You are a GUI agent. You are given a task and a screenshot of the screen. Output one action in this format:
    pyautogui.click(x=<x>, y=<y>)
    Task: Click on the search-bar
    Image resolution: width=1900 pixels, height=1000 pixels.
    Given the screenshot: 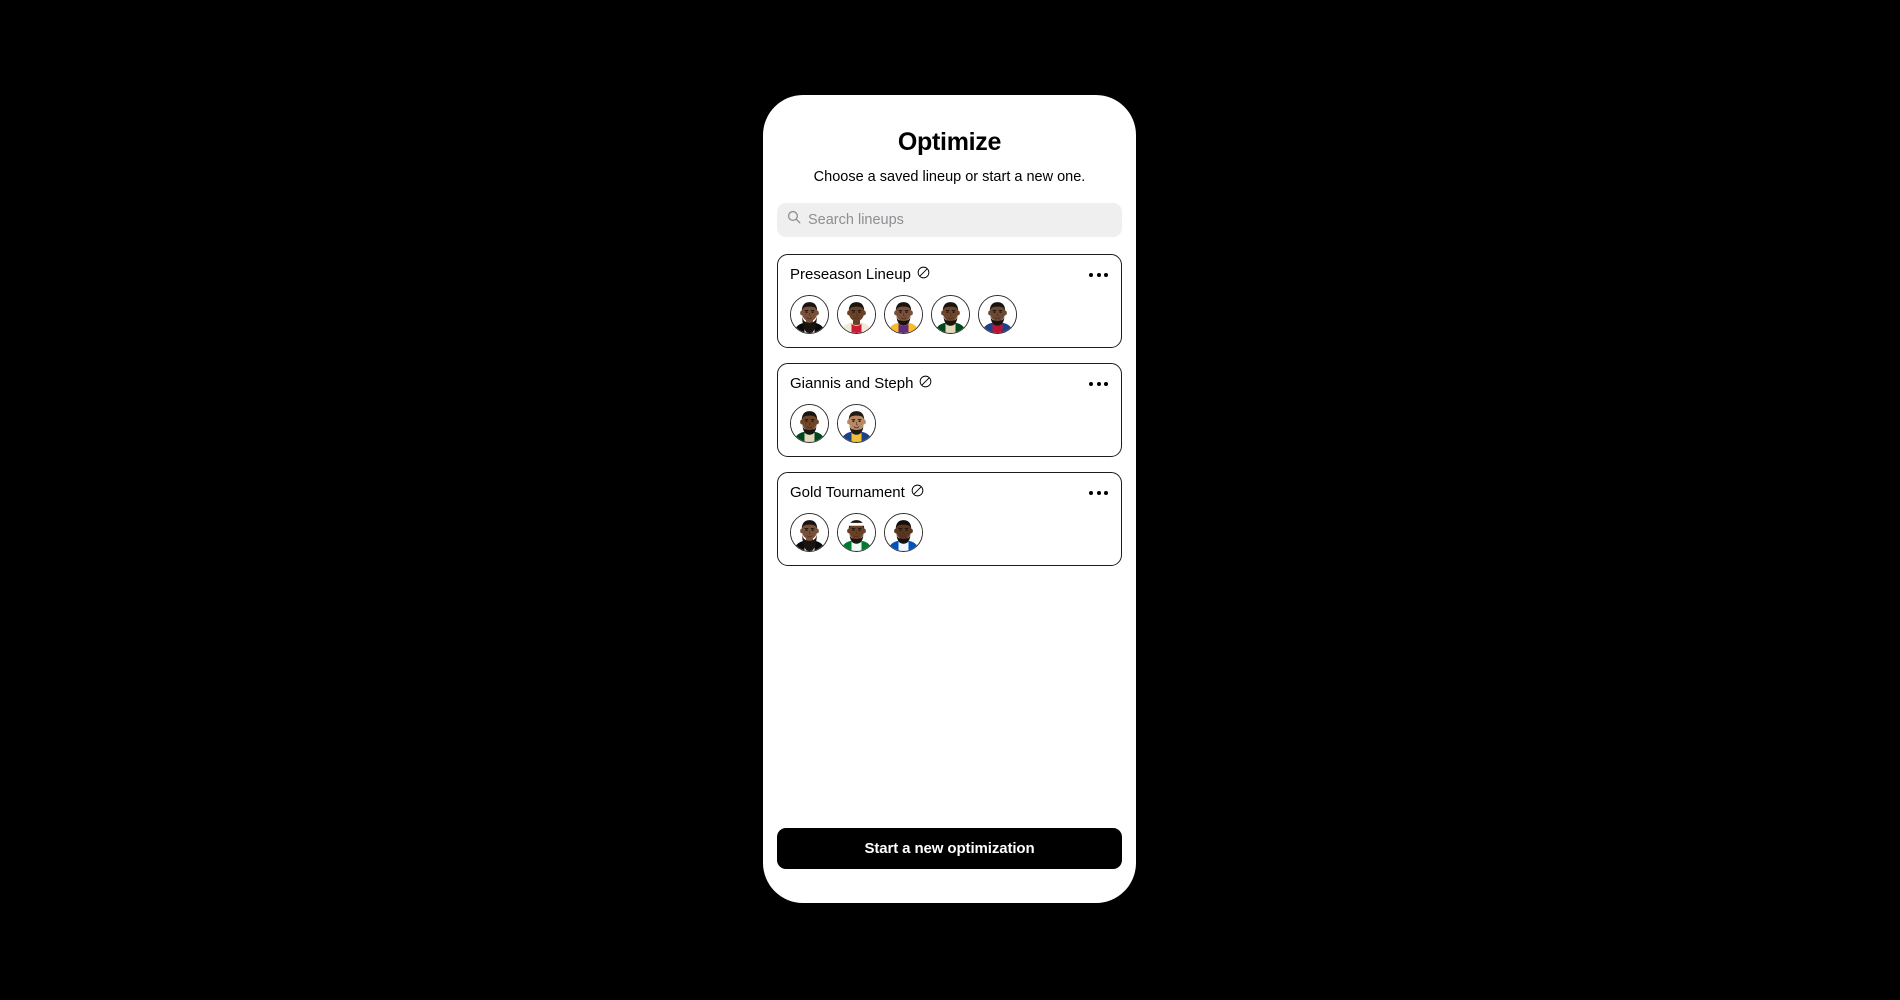 What is the action you would take?
    pyautogui.click(x=949, y=219)
    